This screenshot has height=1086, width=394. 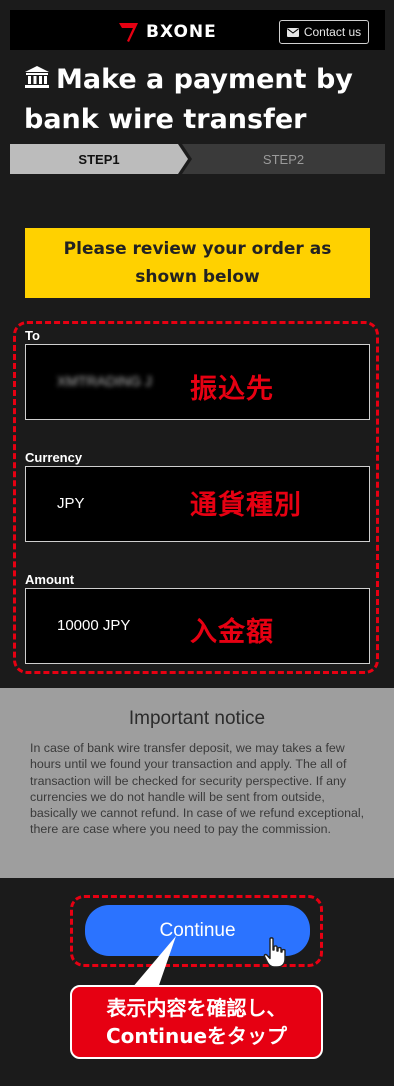 What do you see at coordinates (283, 159) in the screenshot?
I see `step-2: STEP2` at bounding box center [283, 159].